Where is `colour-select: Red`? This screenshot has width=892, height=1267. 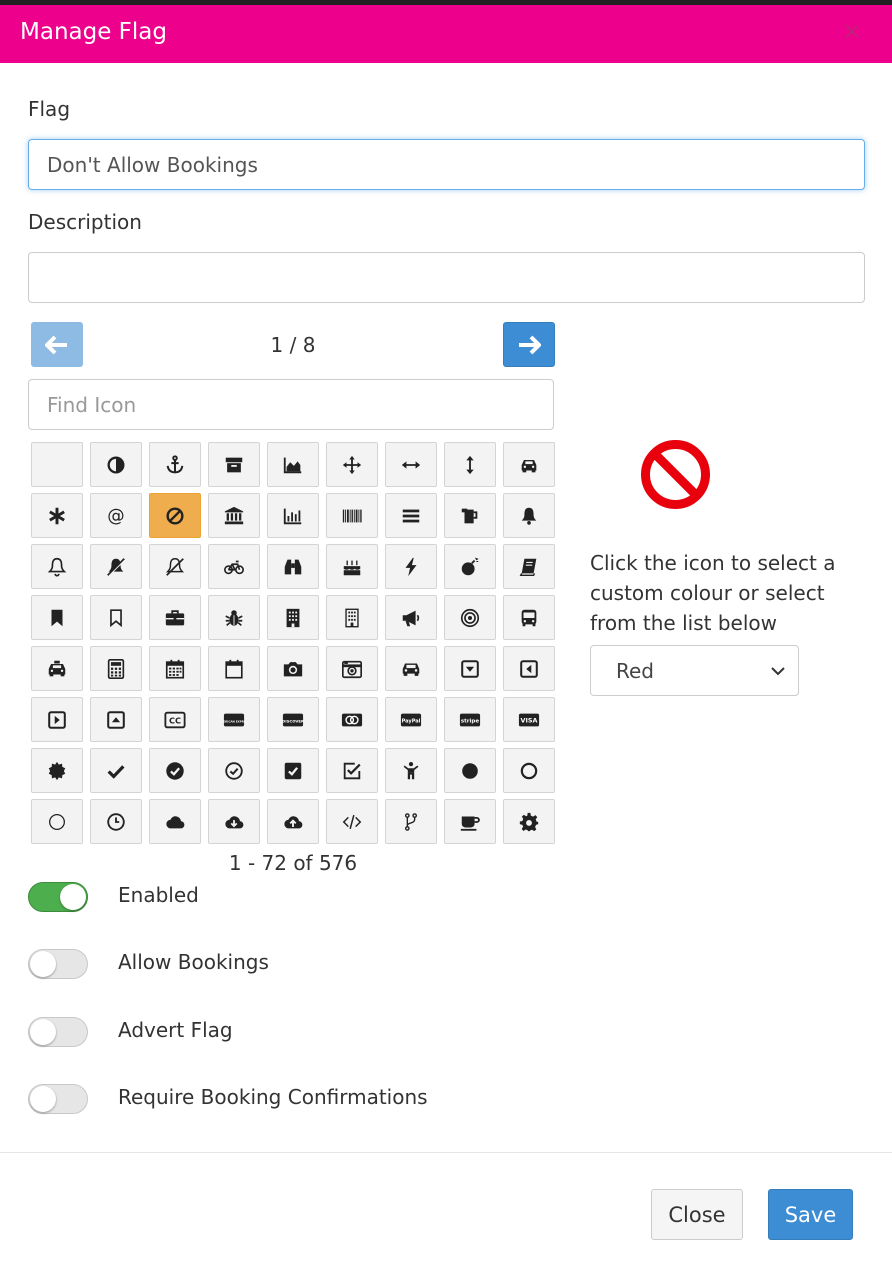
colour-select: Red is located at coordinates (694, 670).